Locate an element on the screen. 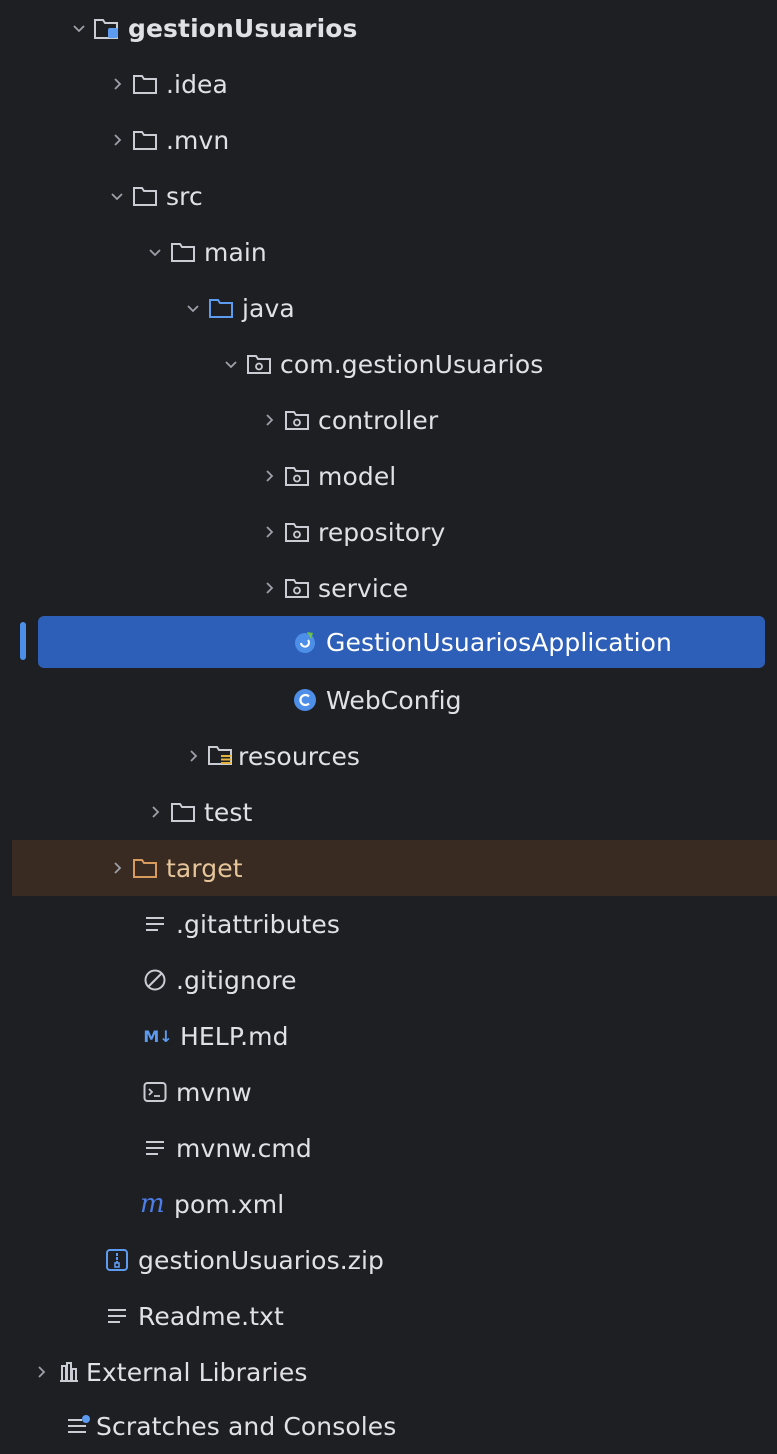 This screenshot has height=1454, width=777. tree-item-package: com.gestionUsuarios is located at coordinates (388, 364).